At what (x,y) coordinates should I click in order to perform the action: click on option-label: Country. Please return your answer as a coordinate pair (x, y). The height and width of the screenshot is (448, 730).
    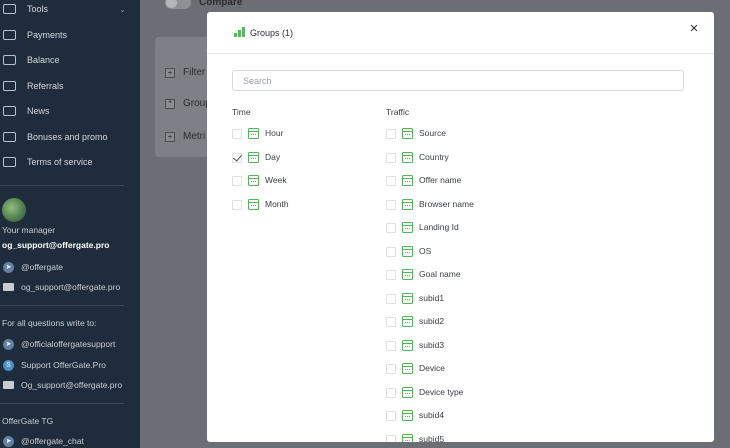
    Looking at the image, I should click on (434, 156).